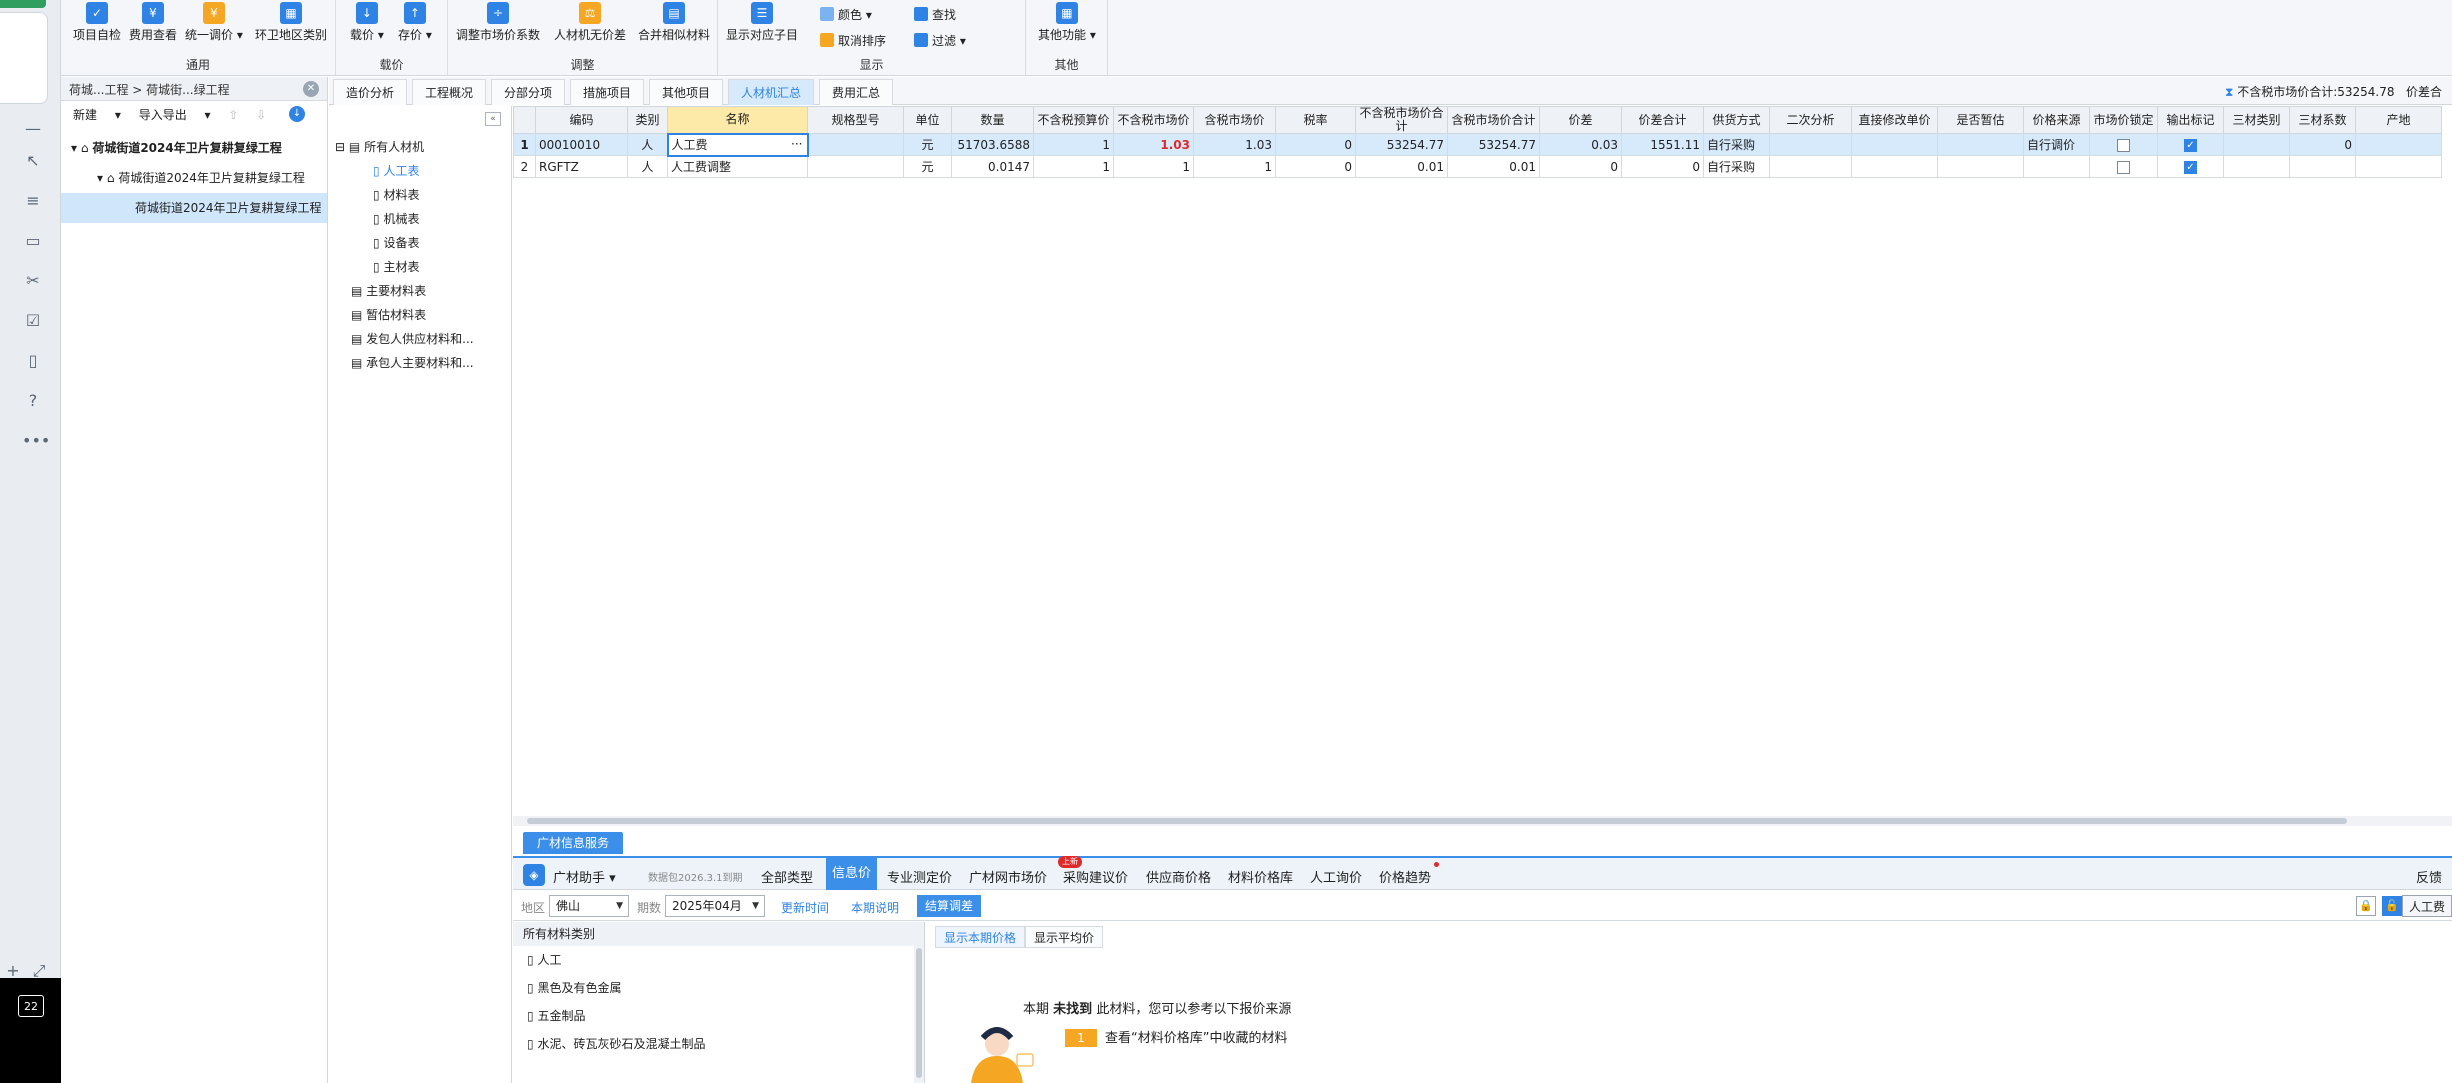  I want to click on cell-provisional, so click(1980, 144).